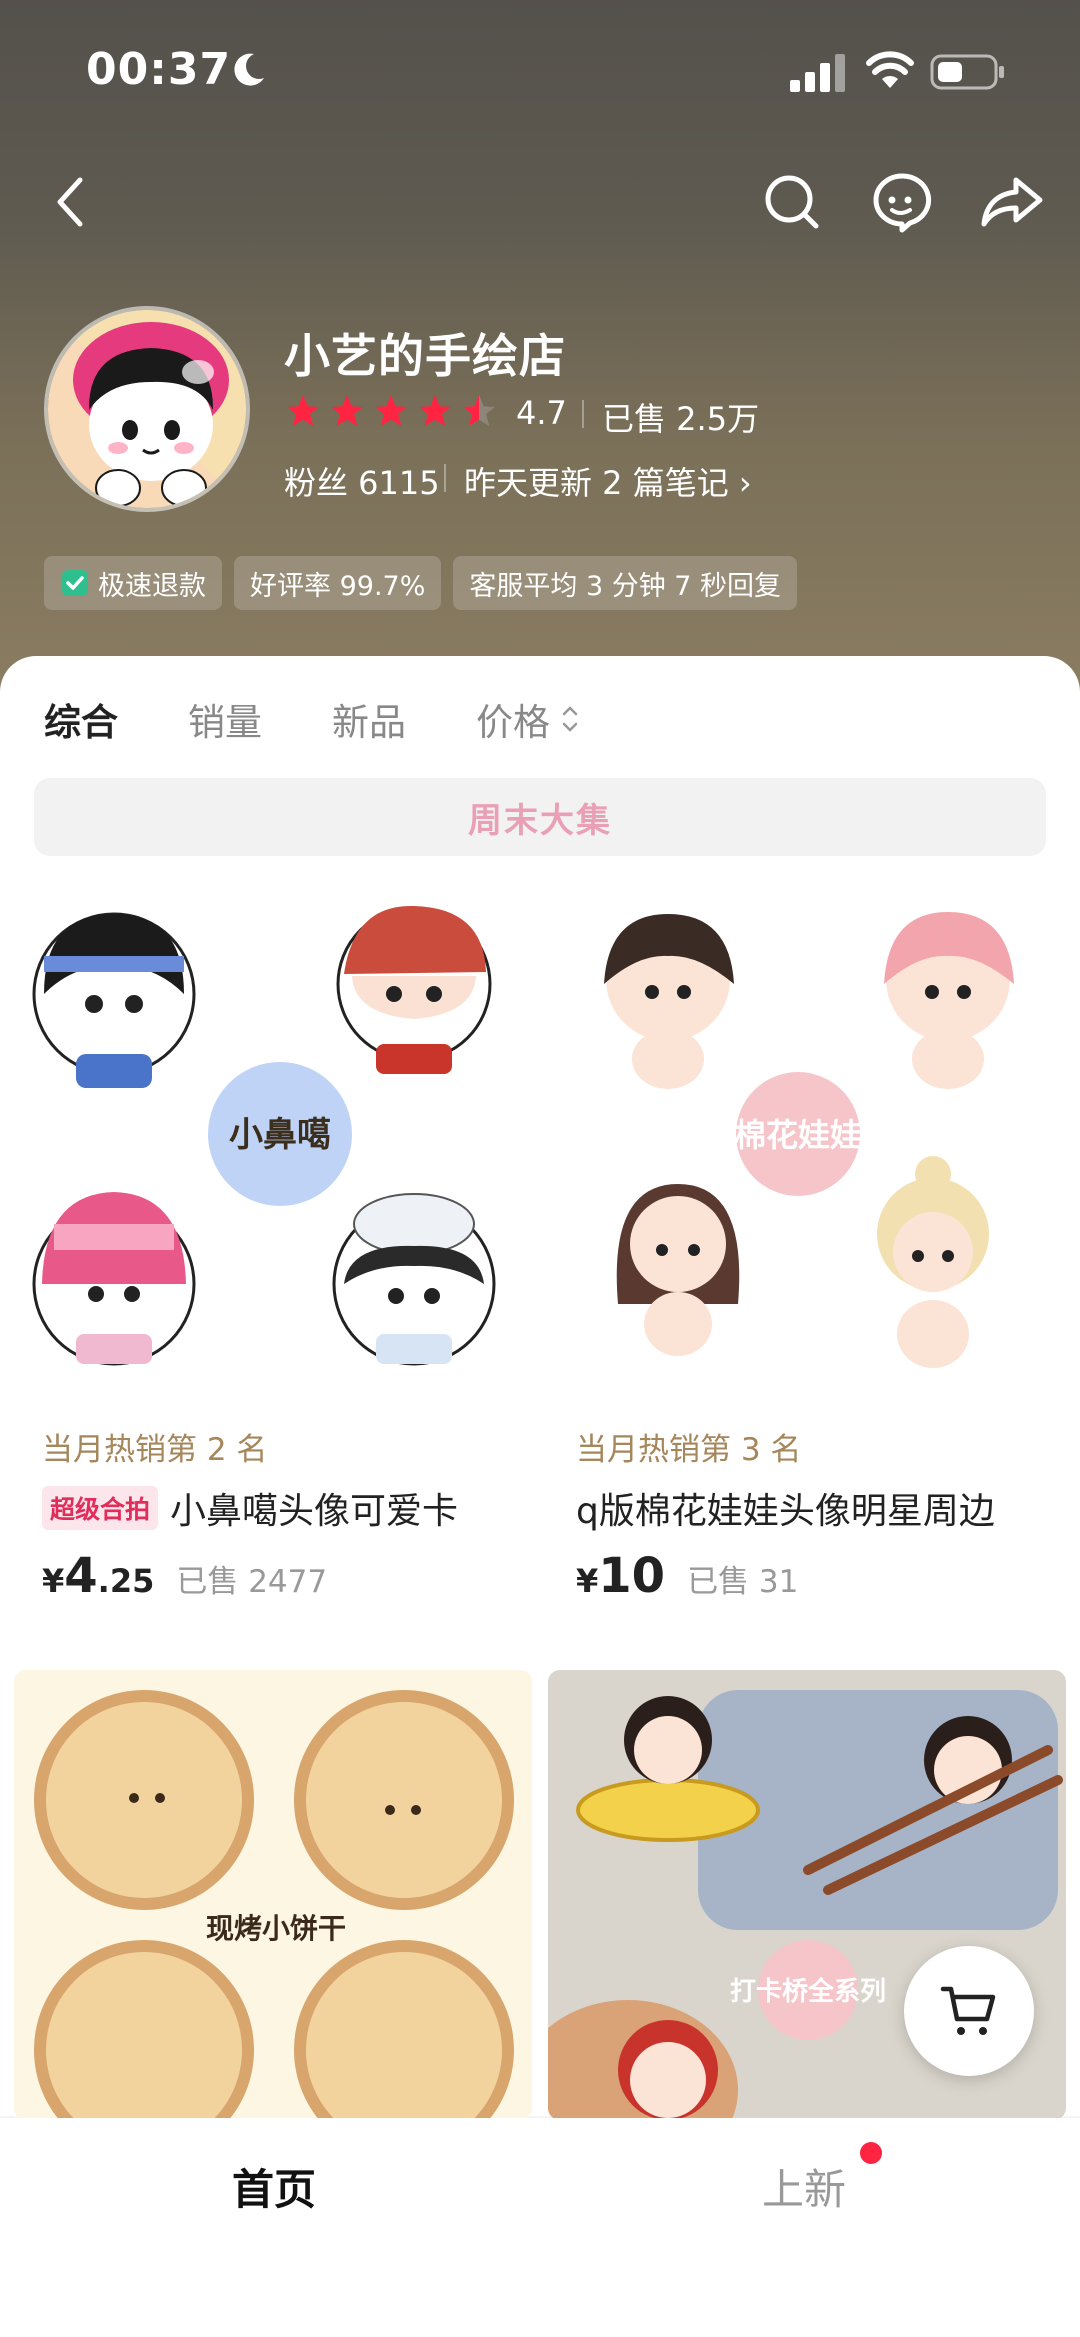  I want to click on wifi-icon, so click(890, 69).